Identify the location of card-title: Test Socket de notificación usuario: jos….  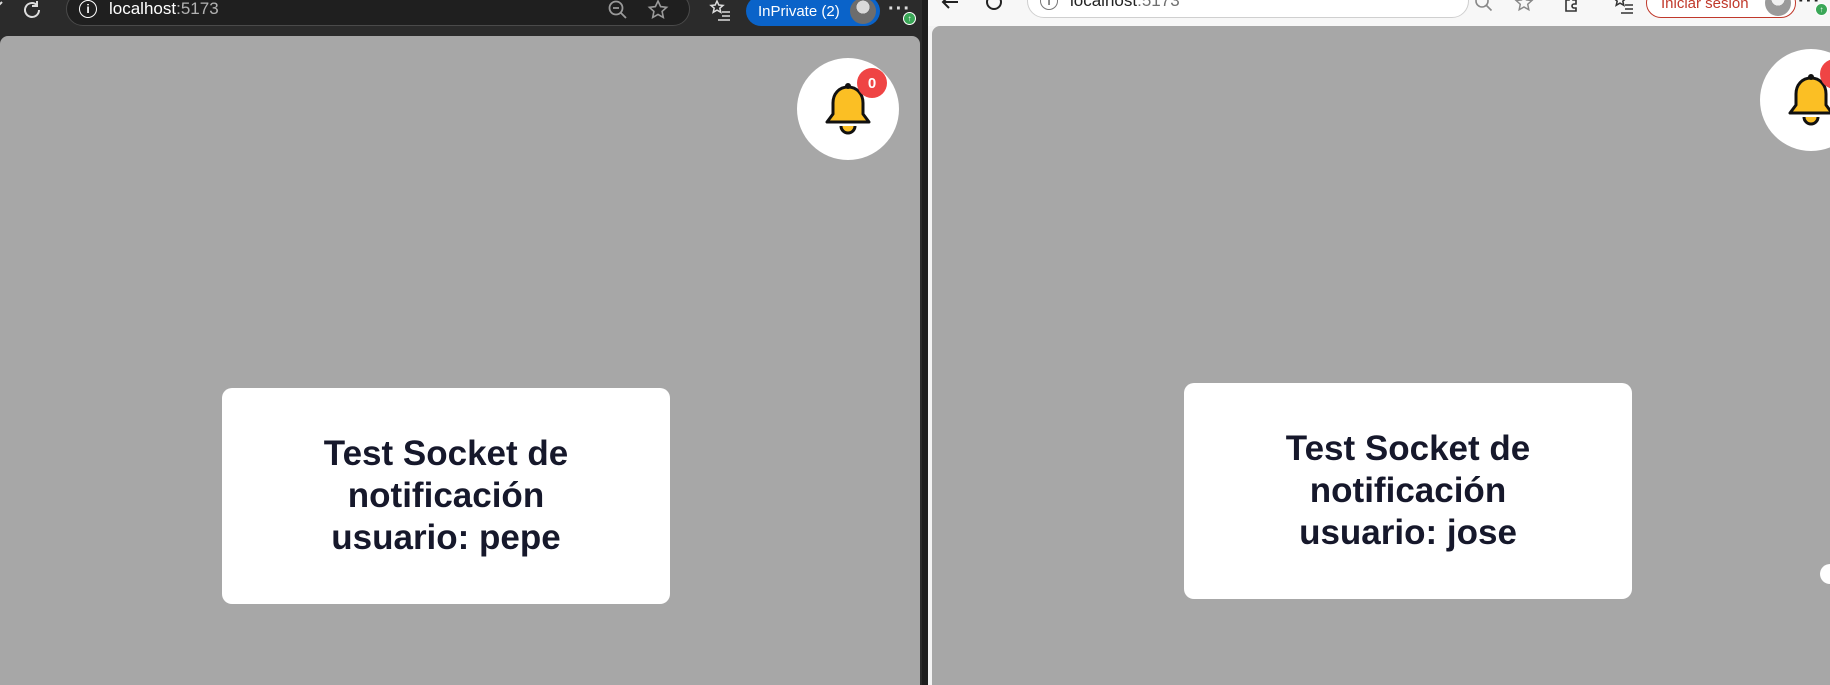
(1408, 490).